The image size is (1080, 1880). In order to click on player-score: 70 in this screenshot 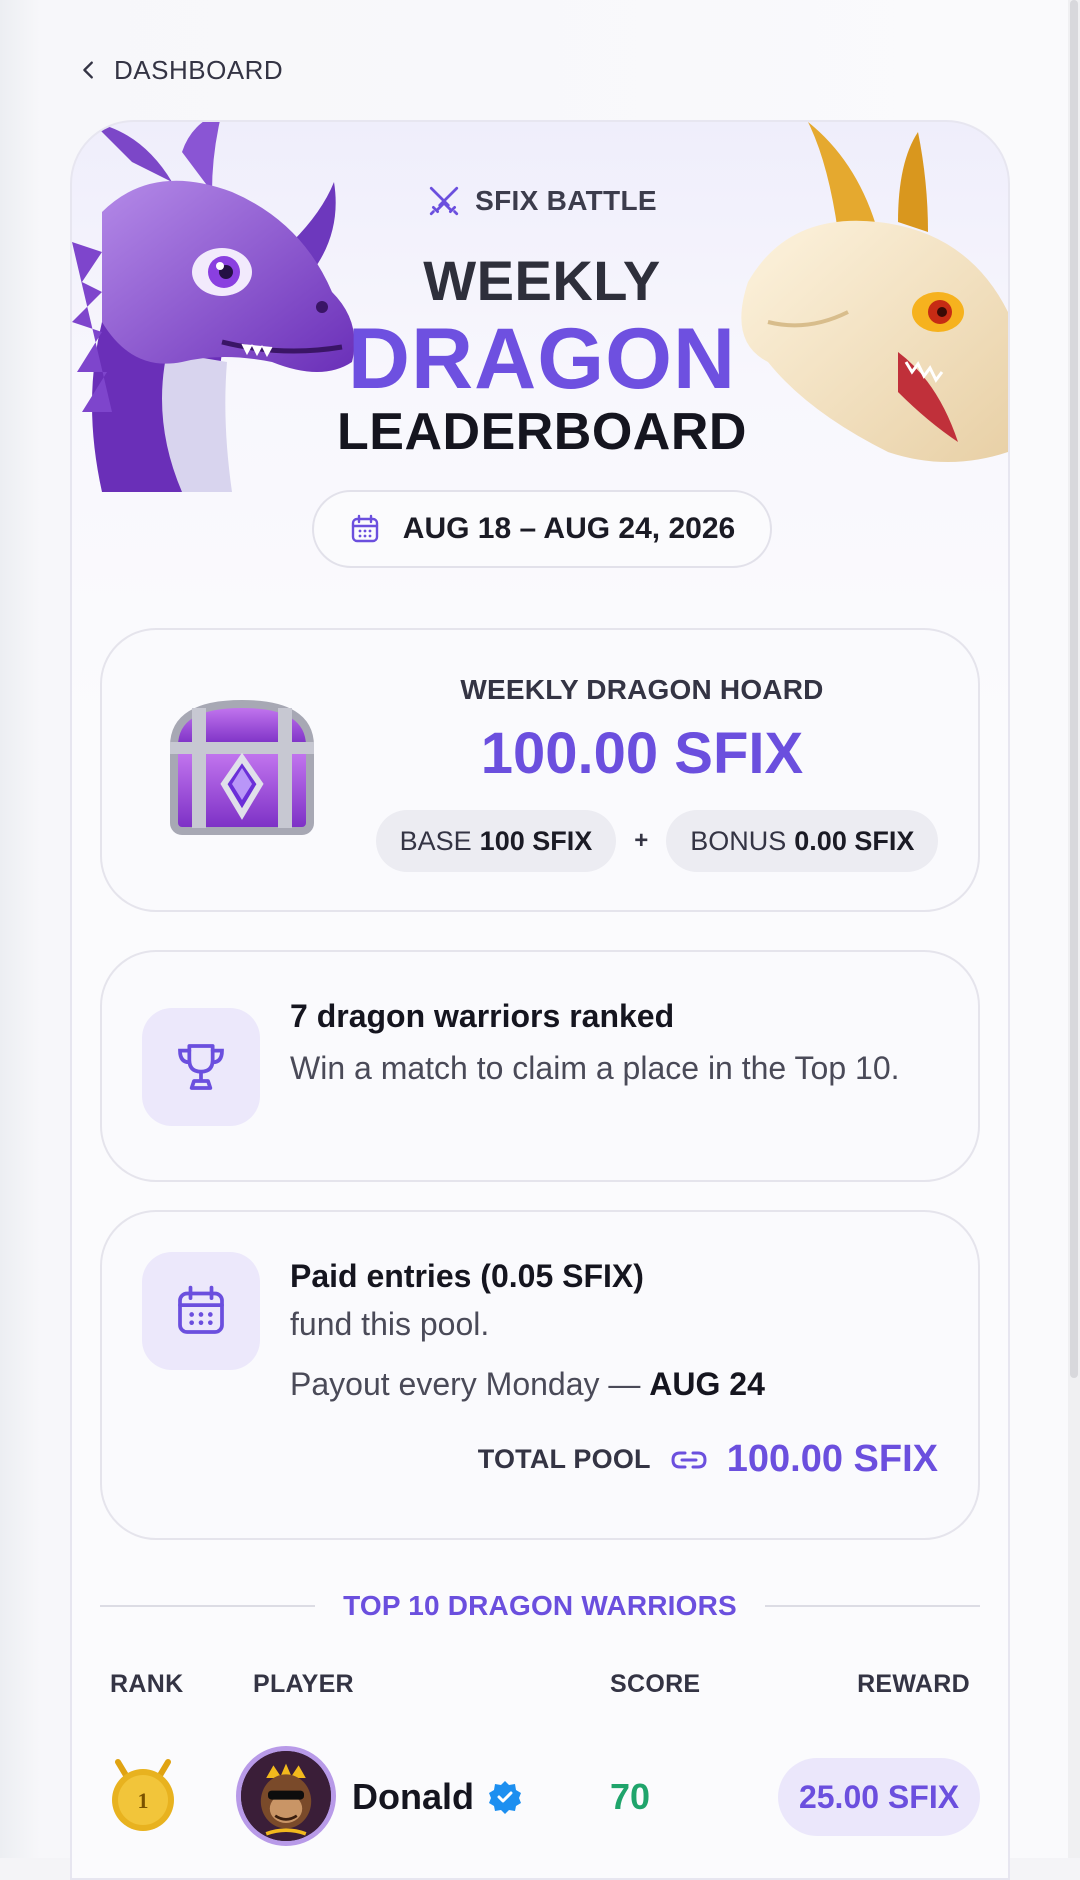, I will do `click(630, 1796)`.